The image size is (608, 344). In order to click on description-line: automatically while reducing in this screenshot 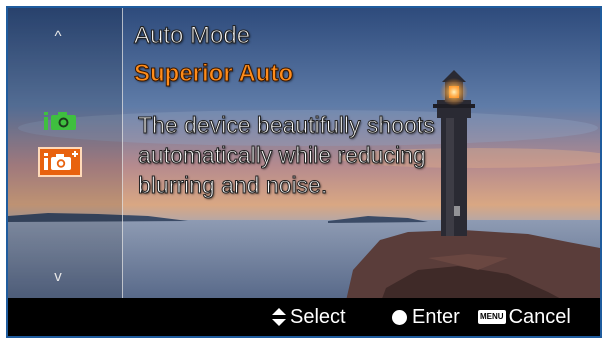, I will do `click(282, 155)`.